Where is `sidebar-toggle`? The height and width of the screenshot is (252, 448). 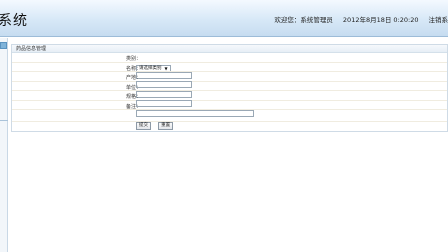 sidebar-toggle is located at coordinates (3, 45).